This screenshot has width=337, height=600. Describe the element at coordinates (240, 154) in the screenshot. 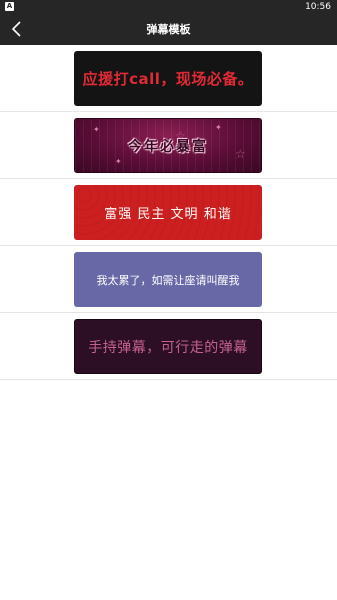

I see `star-icon: ☆` at that location.